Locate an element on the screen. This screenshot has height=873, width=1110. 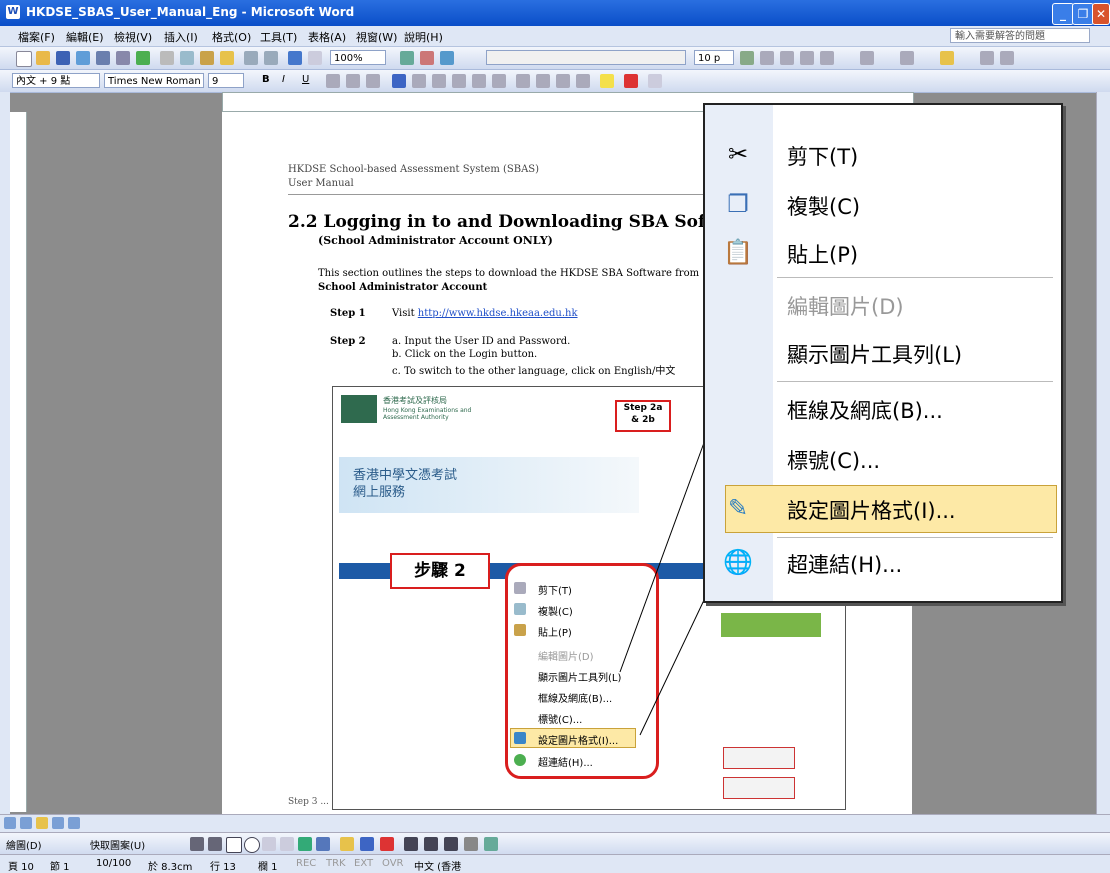
print-layout-icon is located at coordinates (42, 823).